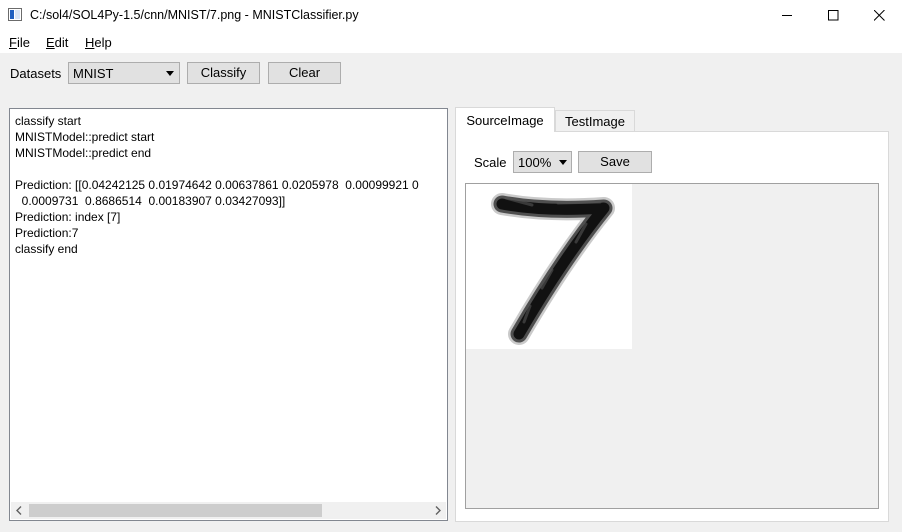 The height and width of the screenshot is (532, 902). I want to click on log-line: classify end, so click(46, 249).